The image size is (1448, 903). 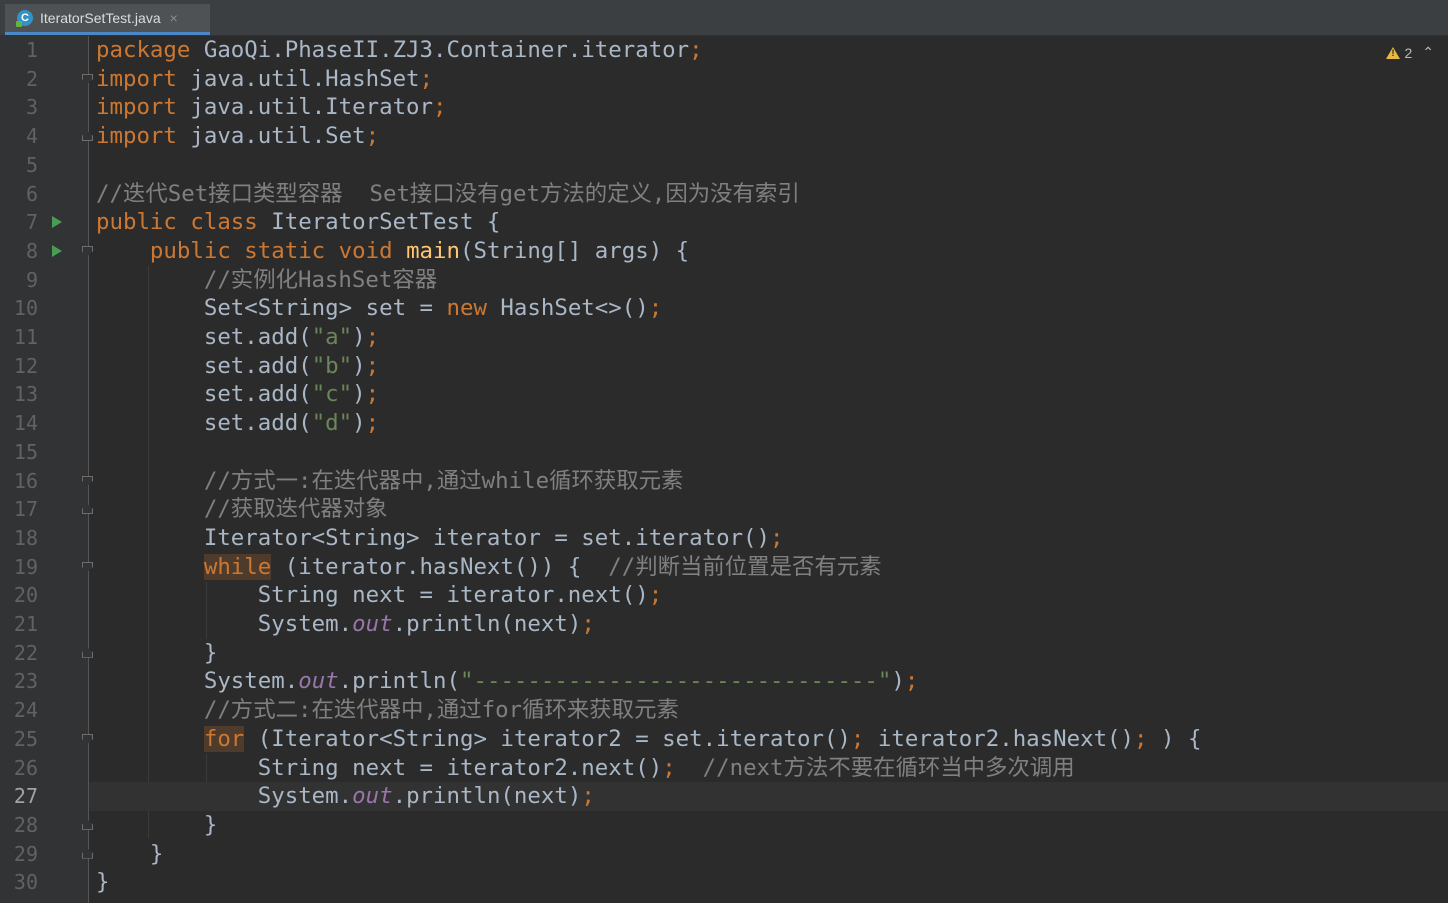 I want to click on code-line: 6 //迭代Set接口类型容器 Set接口没有get方法的定义,因为没有索引, so click(x=724, y=194).